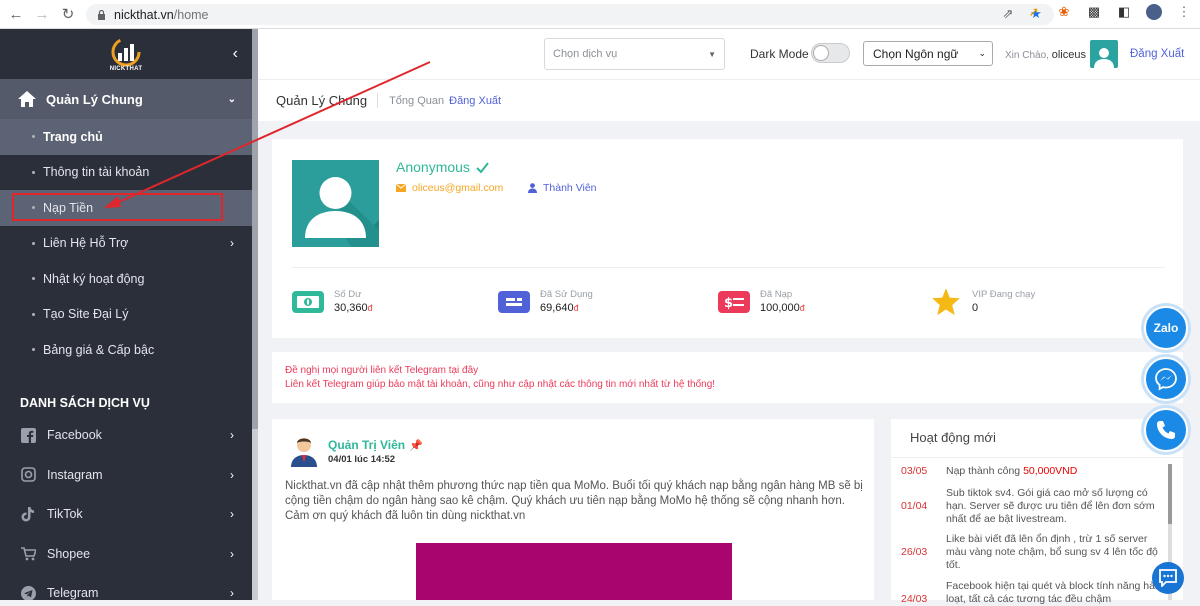 The height and width of the screenshot is (606, 1200). I want to click on sidepanel-icon: ◧, so click(1124, 12).